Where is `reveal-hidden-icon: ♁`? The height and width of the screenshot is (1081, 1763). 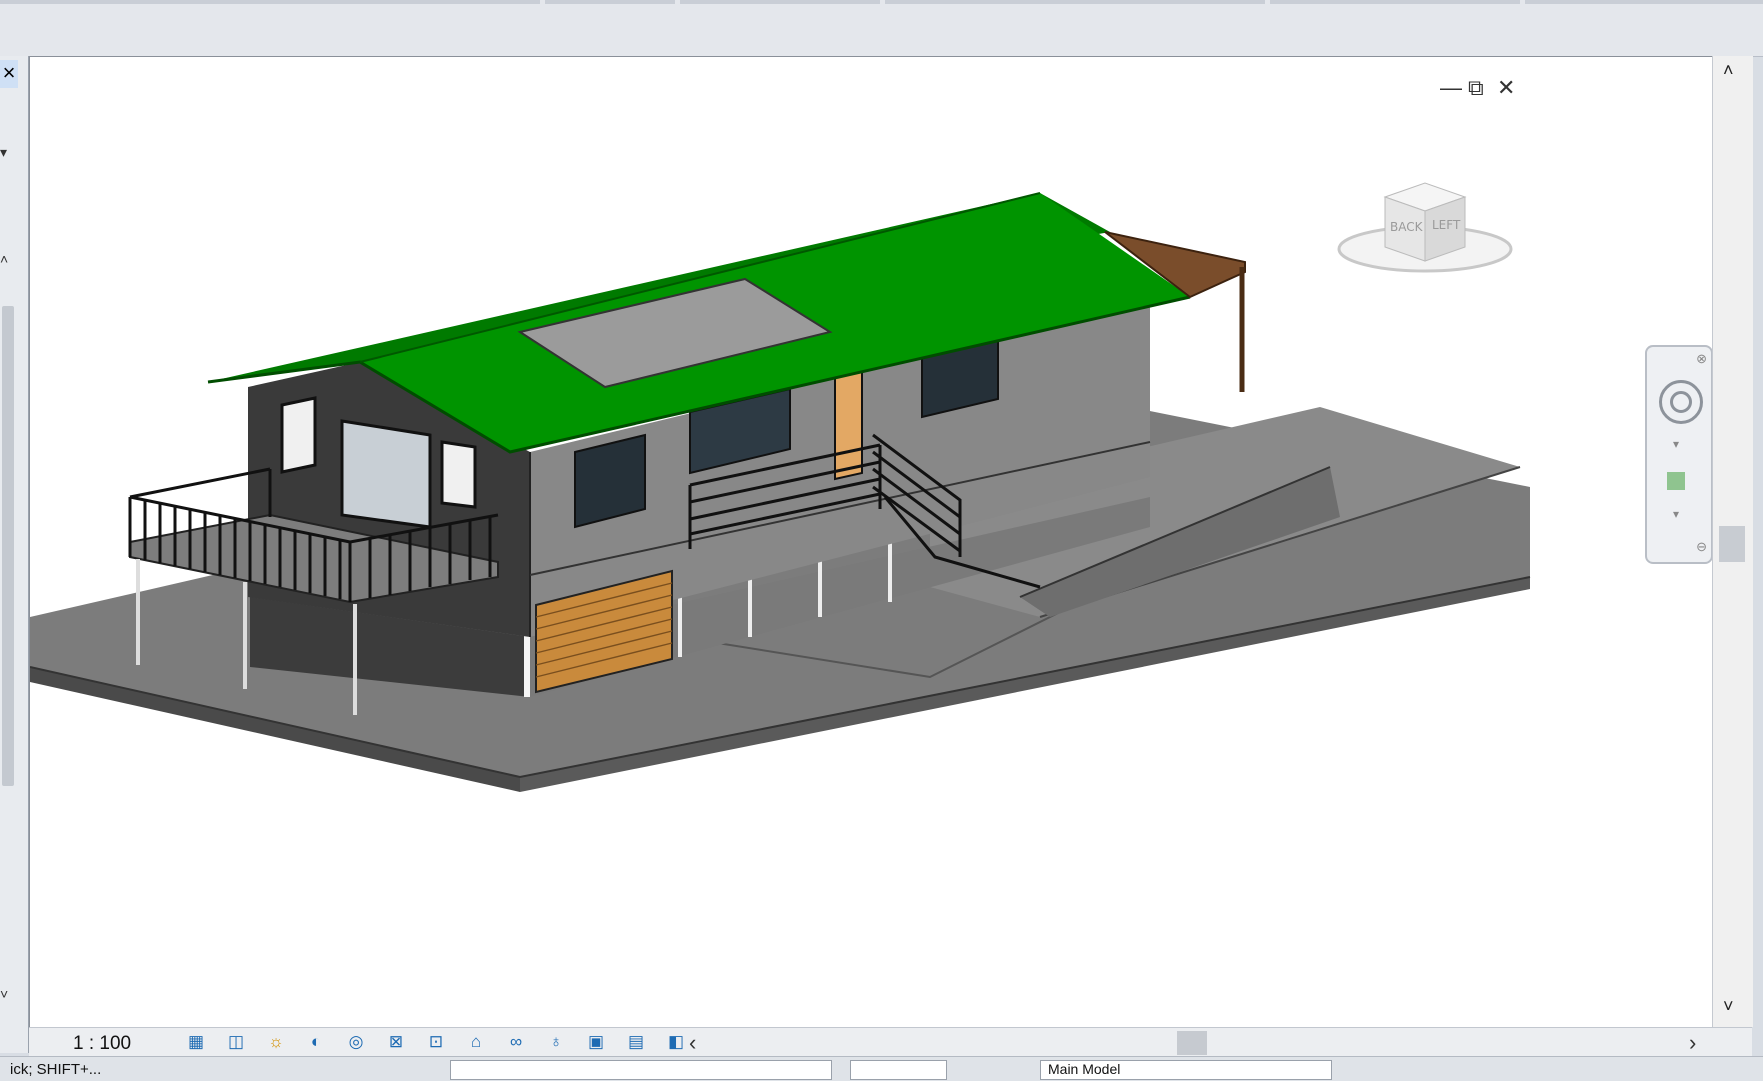 reveal-hidden-icon: ♁ is located at coordinates (556, 1042).